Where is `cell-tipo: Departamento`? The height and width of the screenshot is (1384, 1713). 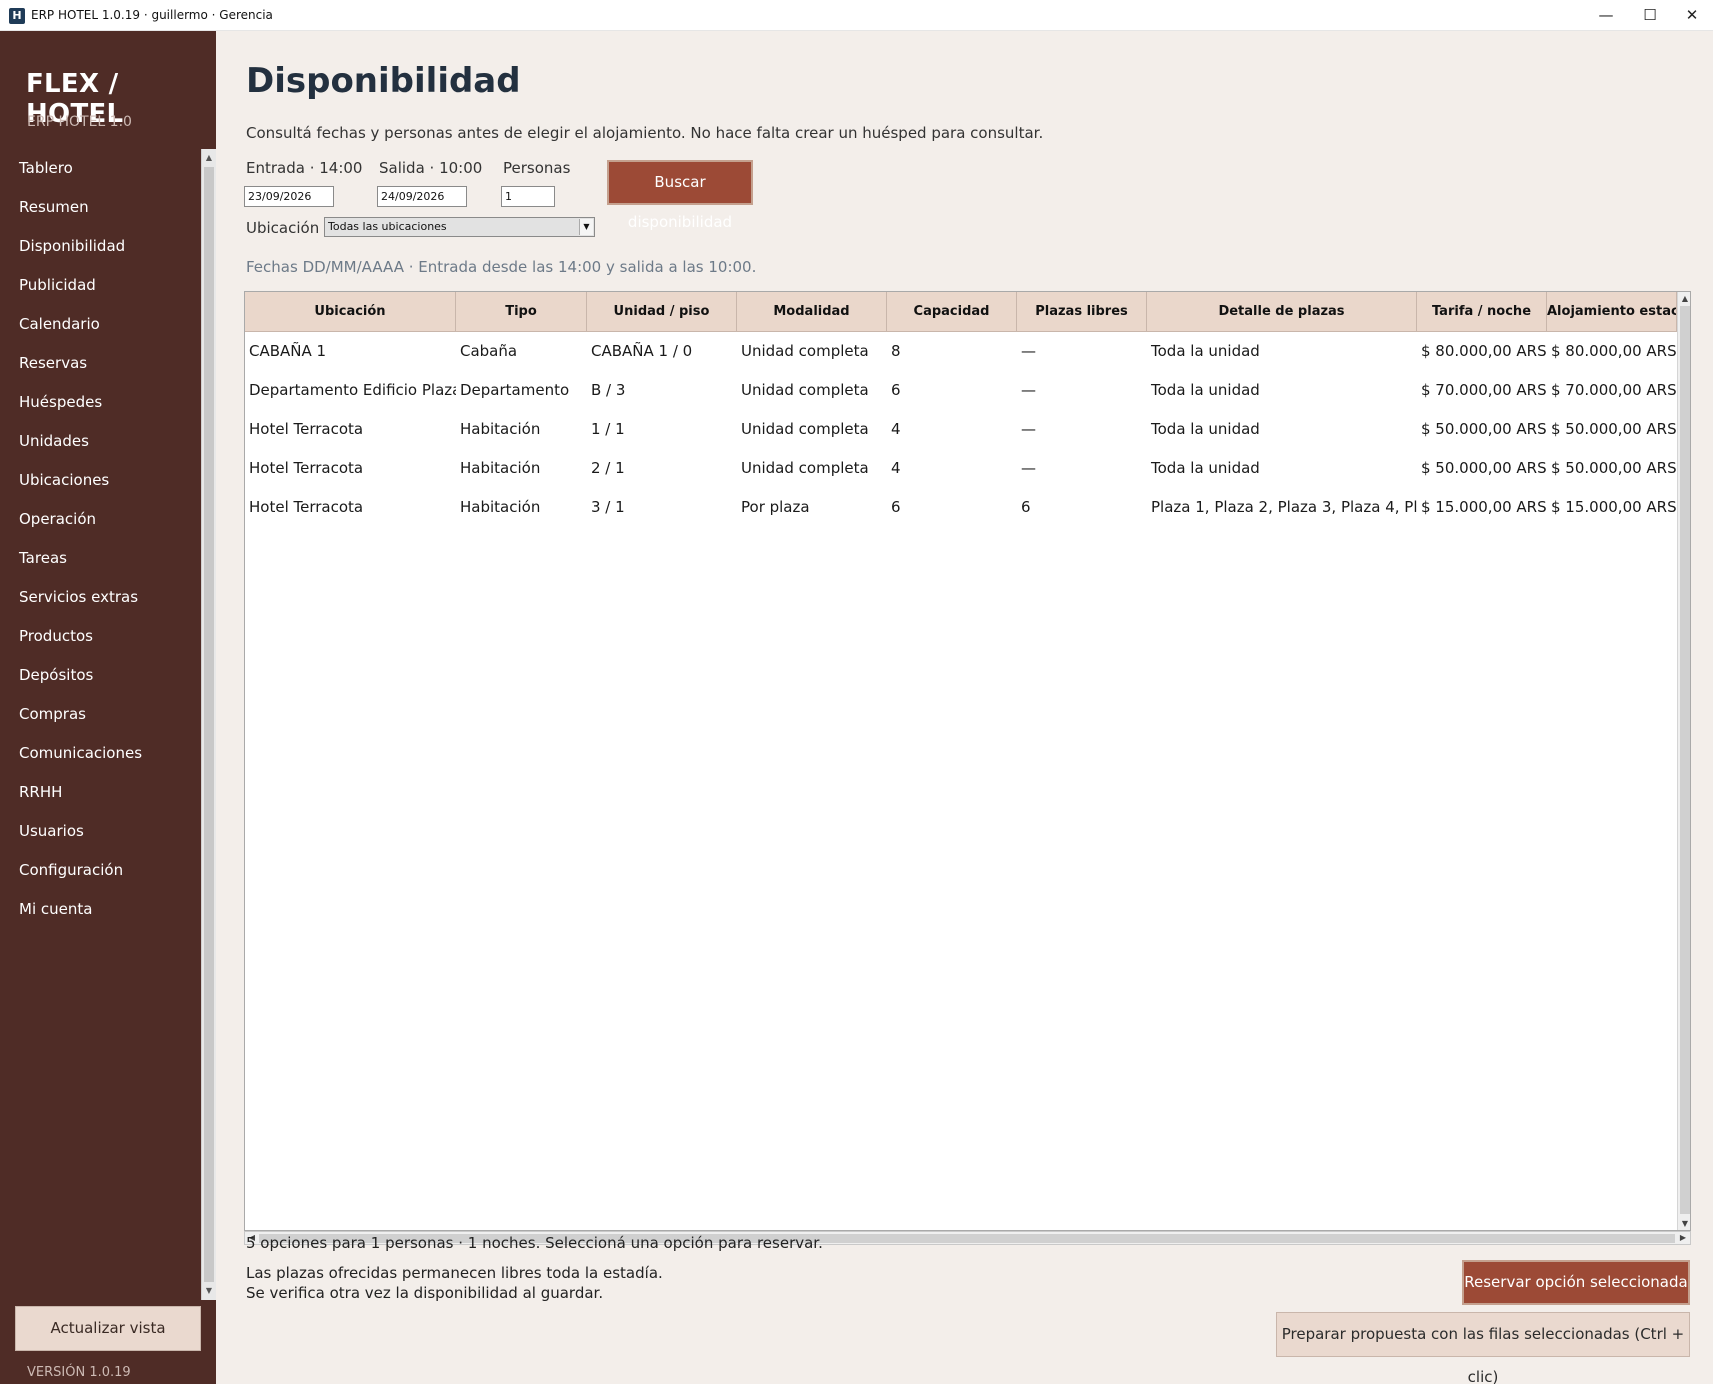 cell-tipo: Departamento is located at coordinates (515, 390).